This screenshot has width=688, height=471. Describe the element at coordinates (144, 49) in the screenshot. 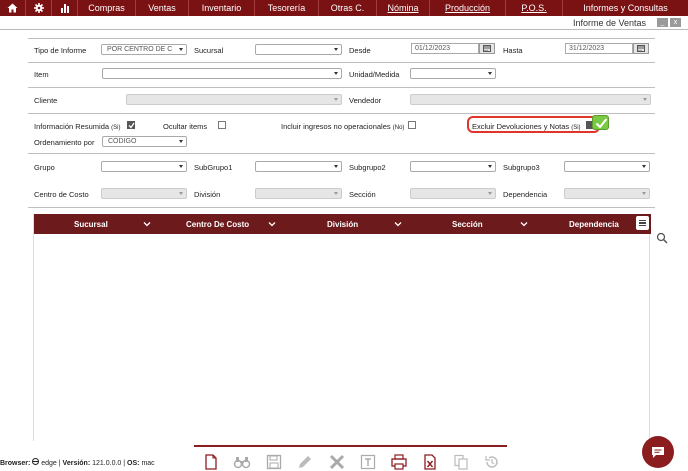

I see `tipo-select: POR CENTRO DE C` at that location.